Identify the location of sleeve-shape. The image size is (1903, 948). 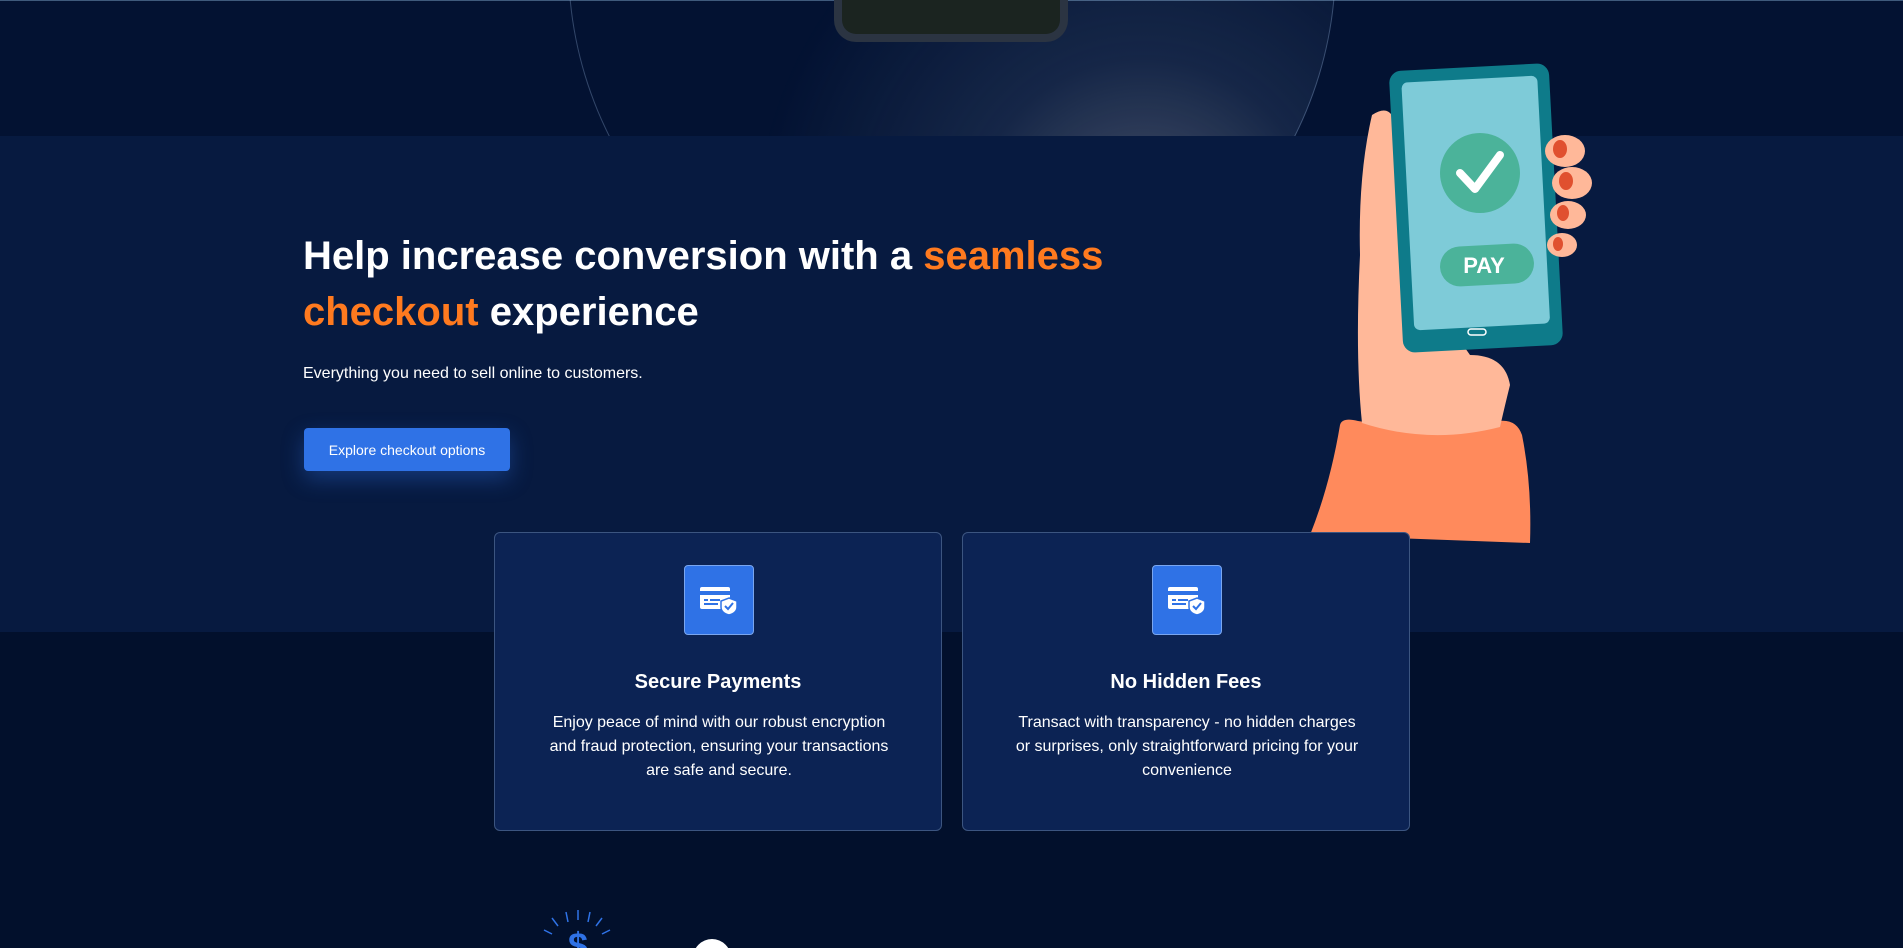
(1420, 481).